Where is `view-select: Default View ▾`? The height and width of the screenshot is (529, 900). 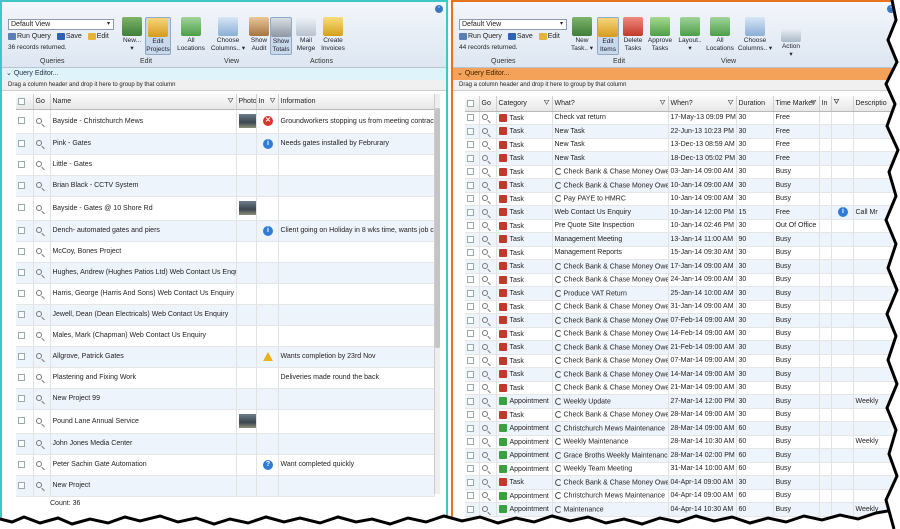 view-select: Default View ▾ is located at coordinates (513, 24).